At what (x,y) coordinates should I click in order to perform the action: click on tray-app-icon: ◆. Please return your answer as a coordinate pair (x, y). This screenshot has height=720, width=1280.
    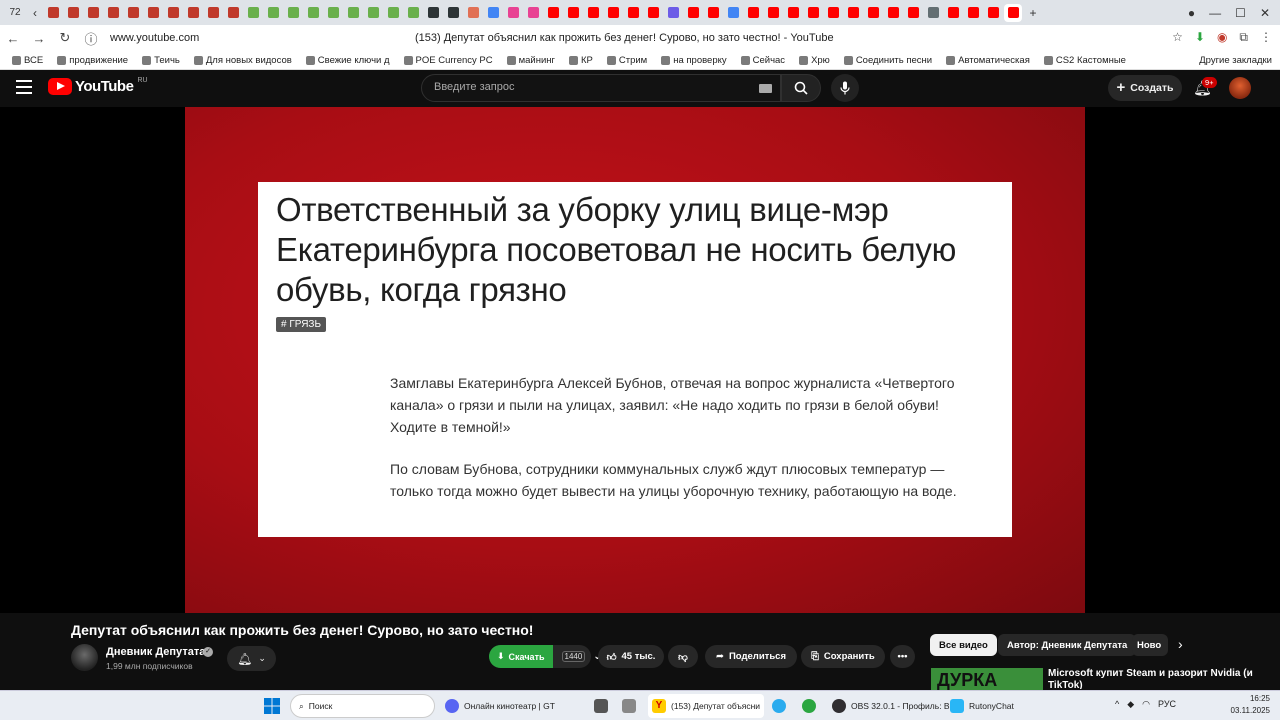
    Looking at the image, I should click on (1130, 704).